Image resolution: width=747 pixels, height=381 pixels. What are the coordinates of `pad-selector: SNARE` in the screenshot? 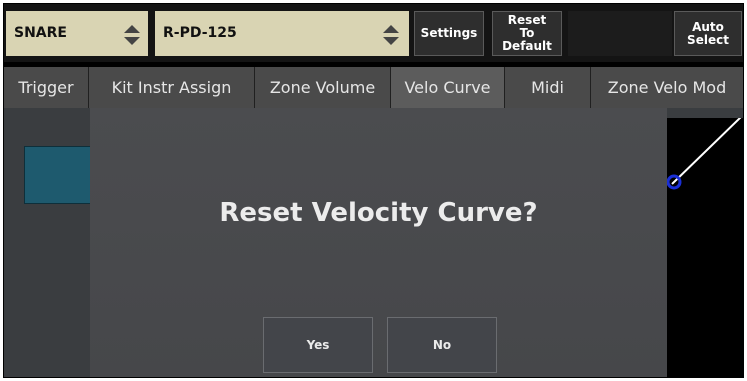 It's located at (77, 33).